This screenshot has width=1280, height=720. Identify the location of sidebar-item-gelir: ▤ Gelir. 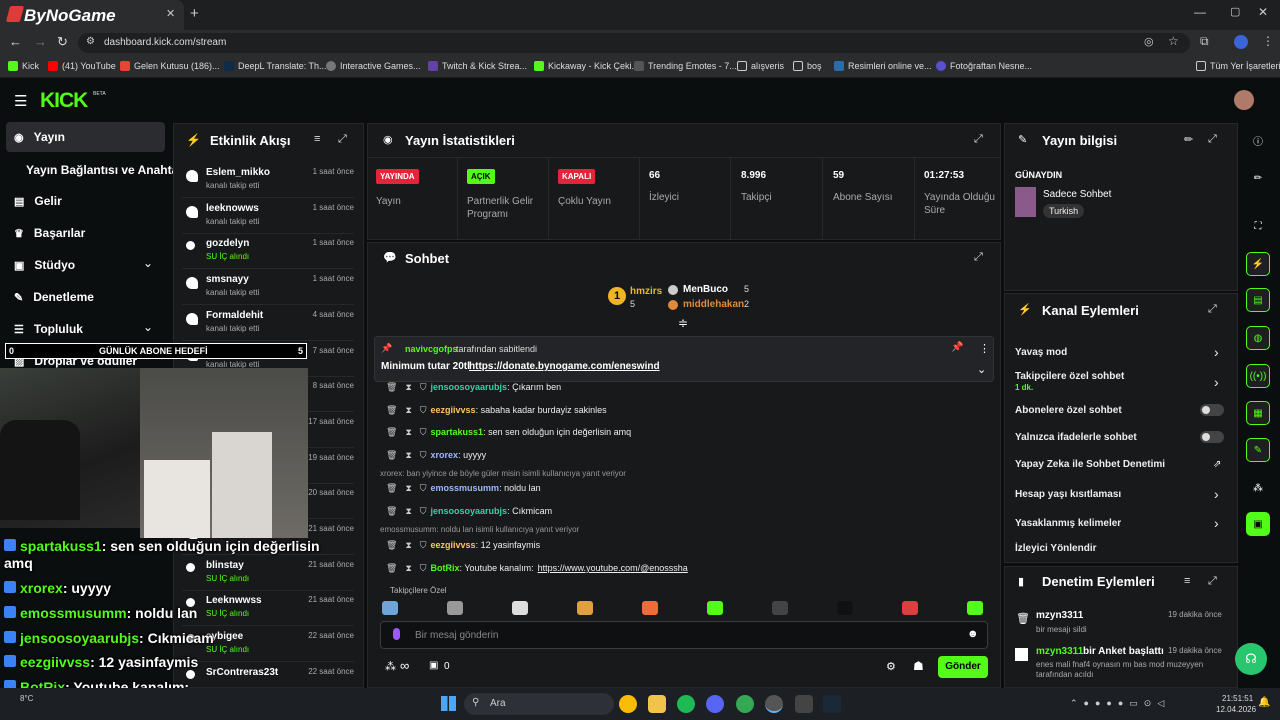
(38, 201).